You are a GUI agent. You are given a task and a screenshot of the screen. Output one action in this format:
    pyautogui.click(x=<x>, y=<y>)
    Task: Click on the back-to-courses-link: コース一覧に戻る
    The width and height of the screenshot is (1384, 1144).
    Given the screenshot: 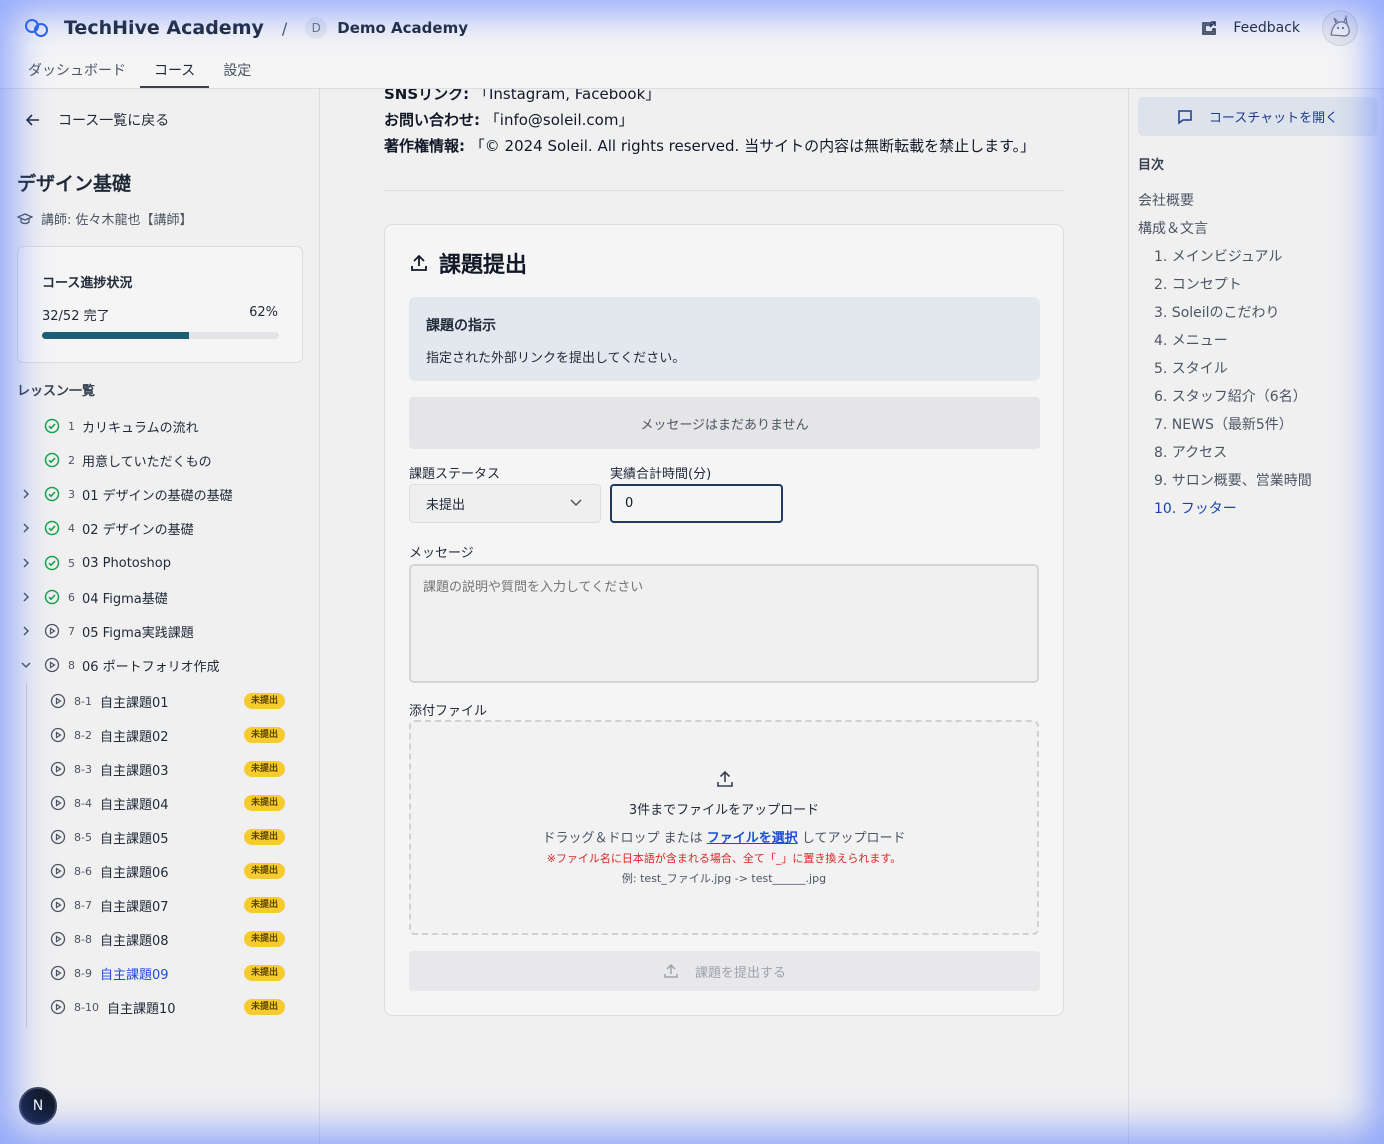 What is the action you would take?
    pyautogui.click(x=97, y=120)
    